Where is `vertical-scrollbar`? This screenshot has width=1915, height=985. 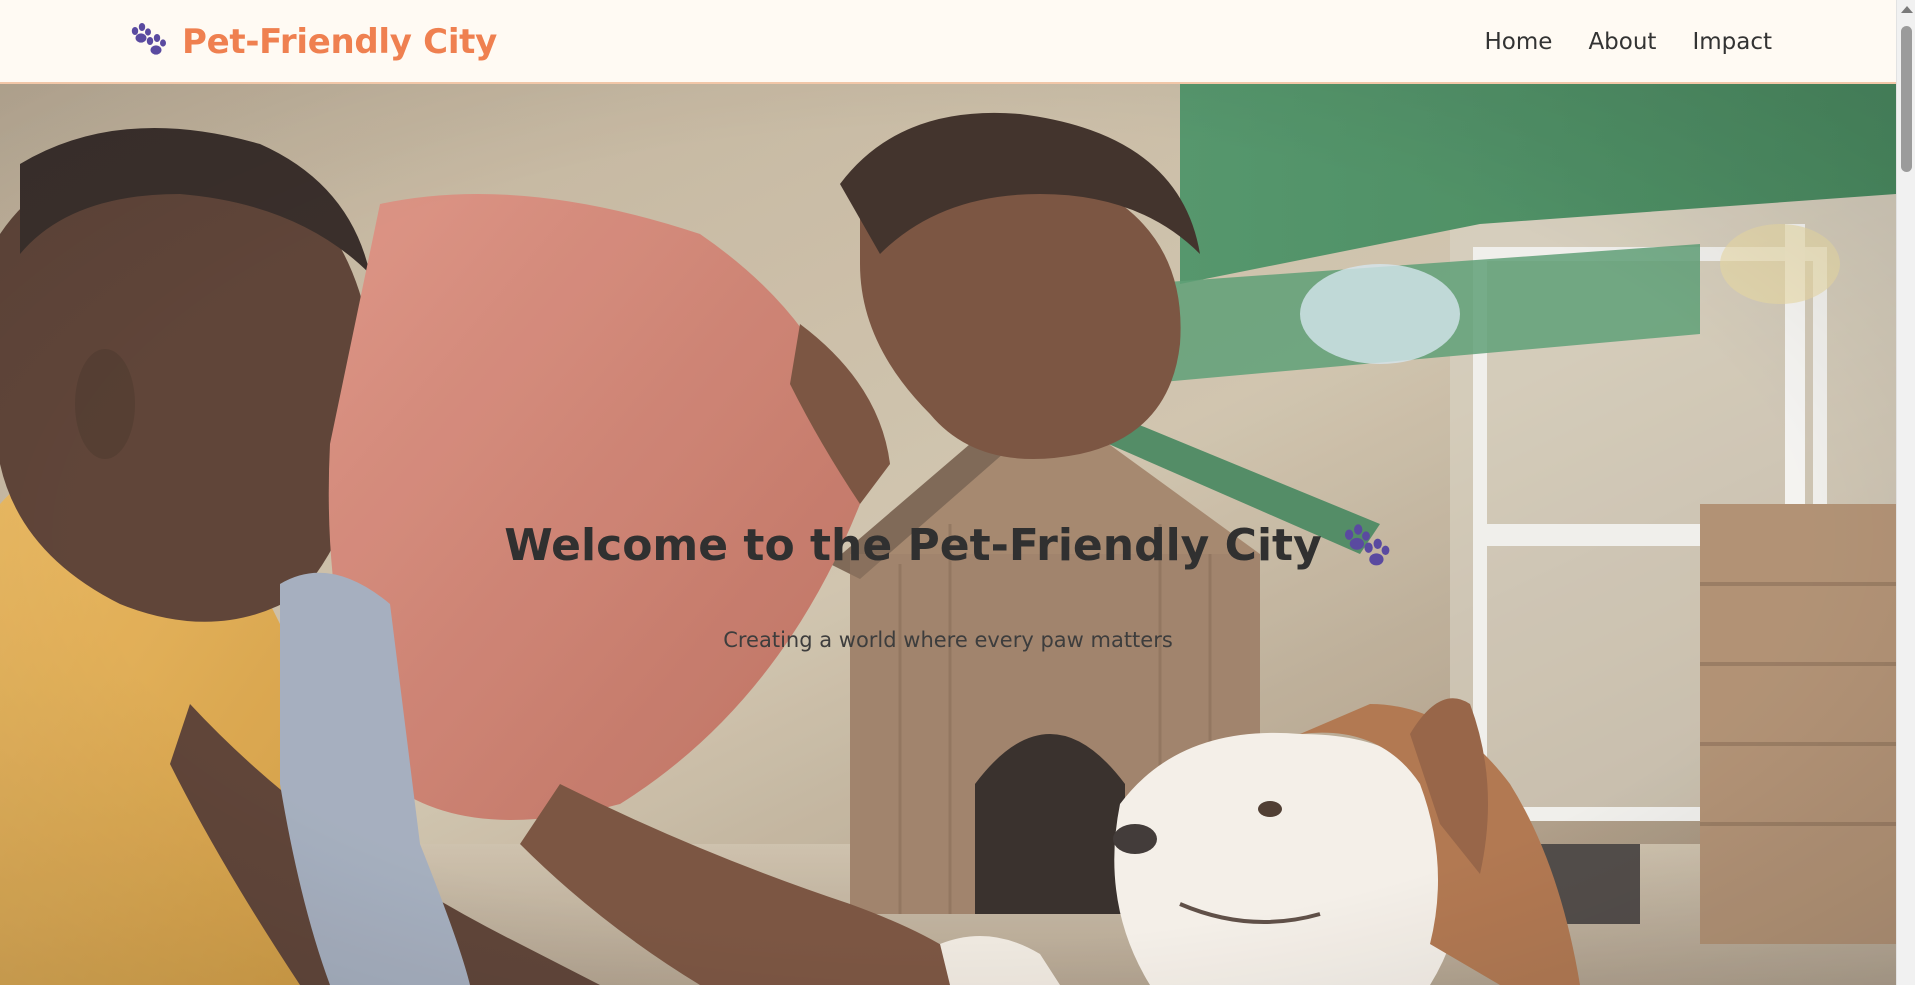 vertical-scrollbar is located at coordinates (1905, 492).